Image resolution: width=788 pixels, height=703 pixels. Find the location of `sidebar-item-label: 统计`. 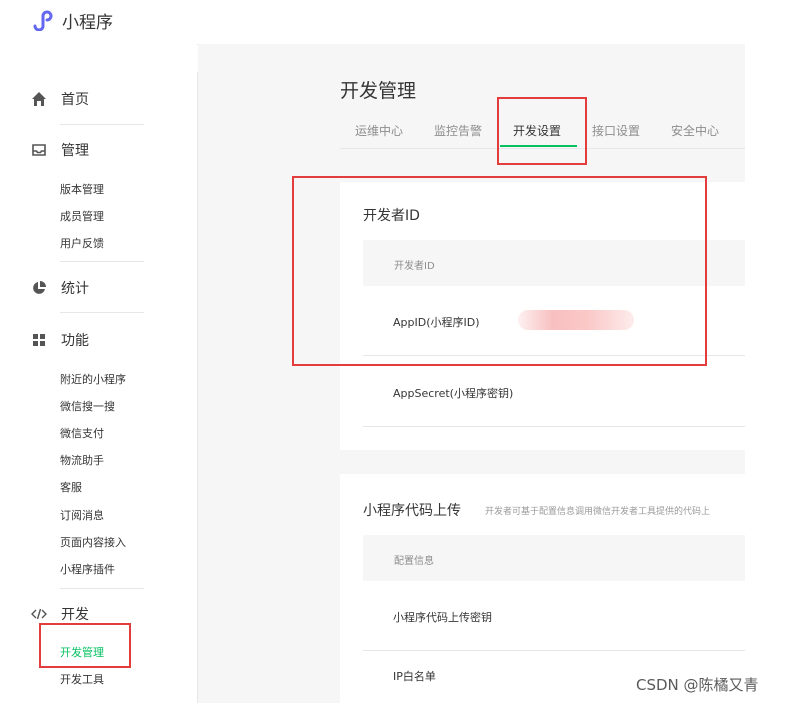

sidebar-item-label: 统计 is located at coordinates (75, 289).